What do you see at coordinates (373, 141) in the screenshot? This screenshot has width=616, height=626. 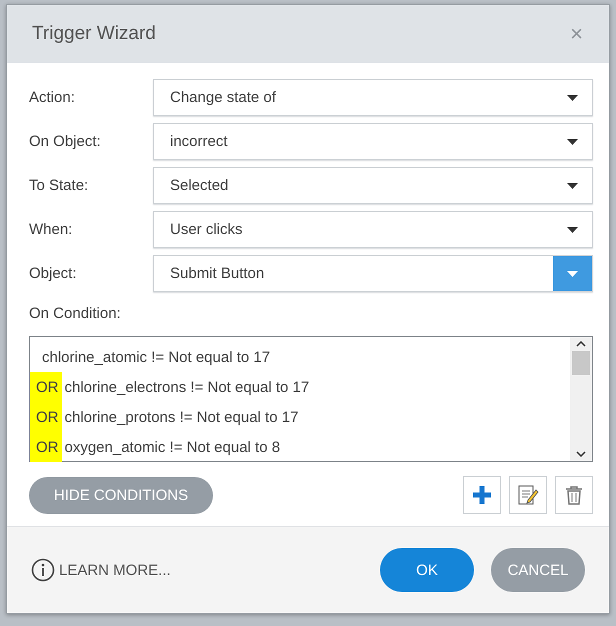 I see `dropdown: incorrect` at bounding box center [373, 141].